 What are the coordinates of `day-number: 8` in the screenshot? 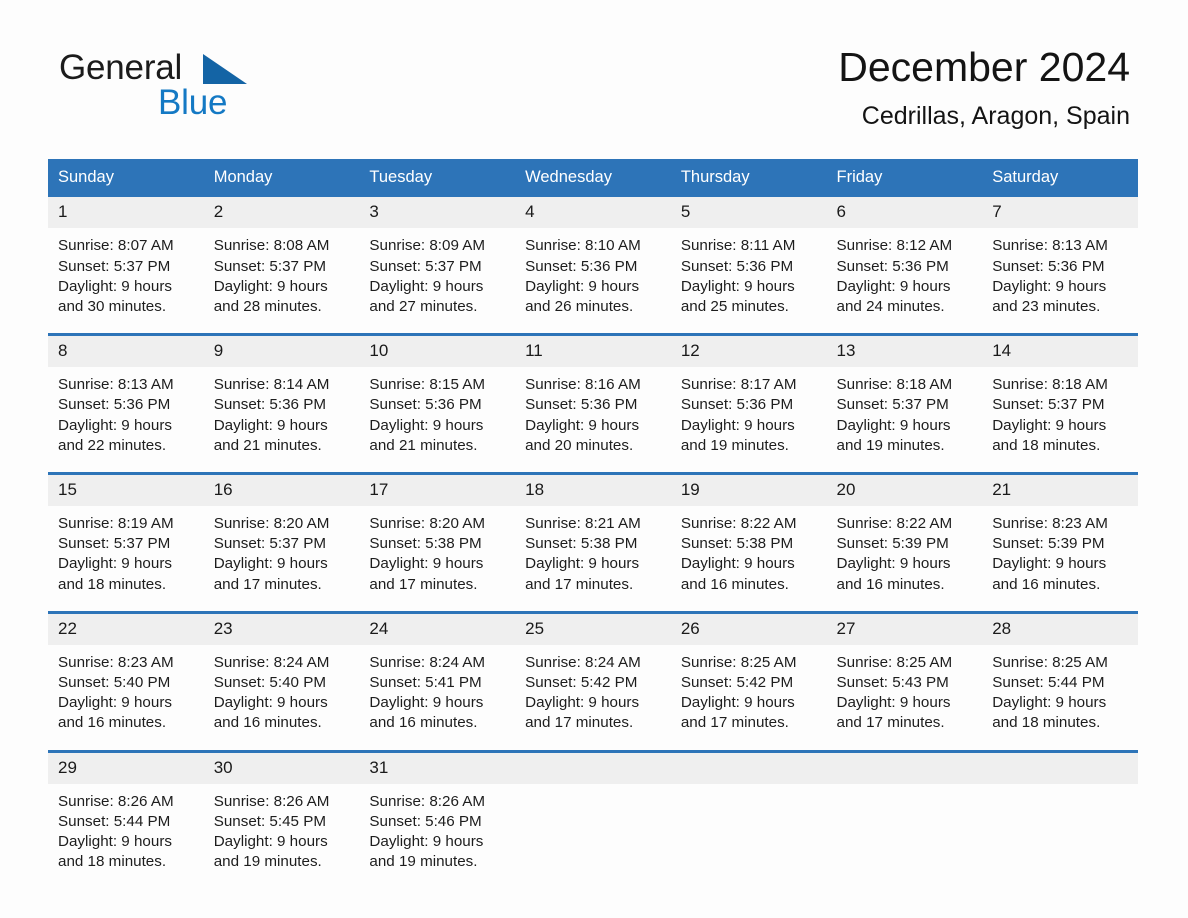 It's located at (126, 350).